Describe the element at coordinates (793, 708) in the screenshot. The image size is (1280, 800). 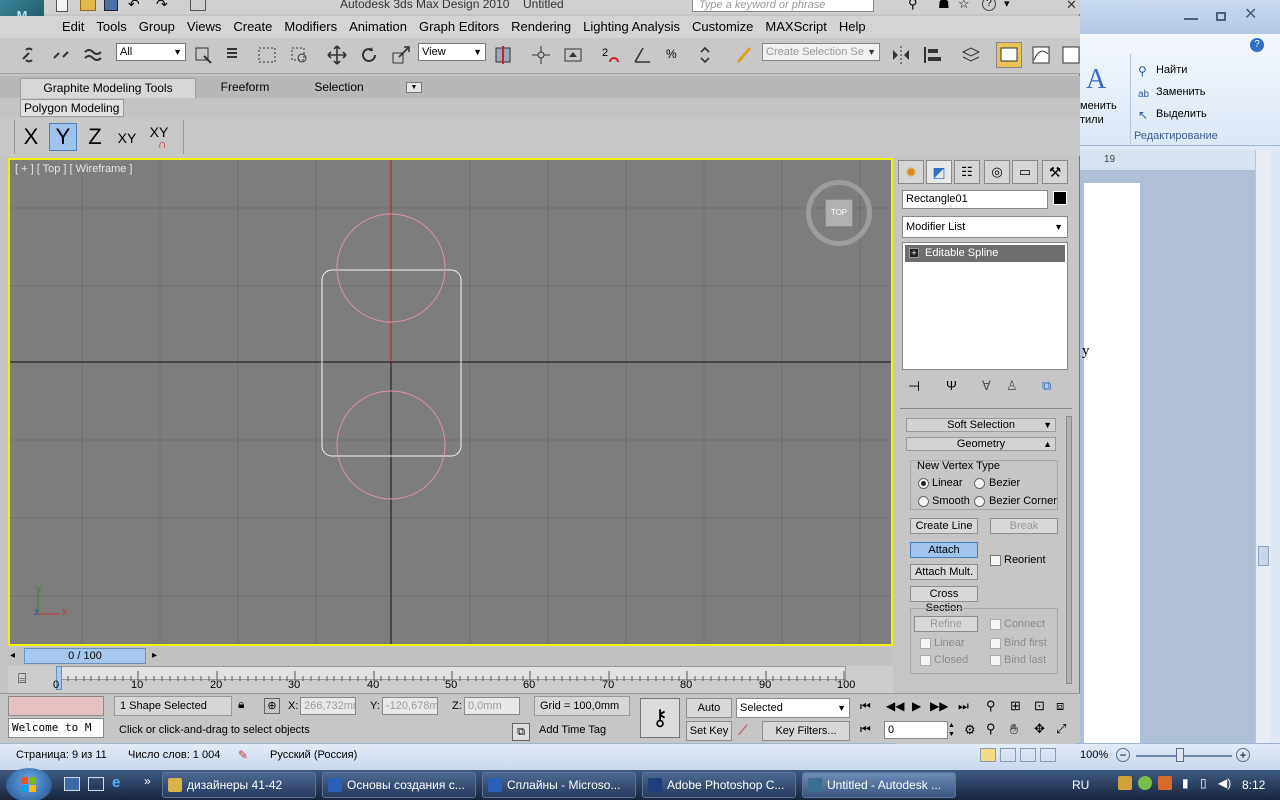
I see `key-mode-dropdown: Selected ▼` at that location.